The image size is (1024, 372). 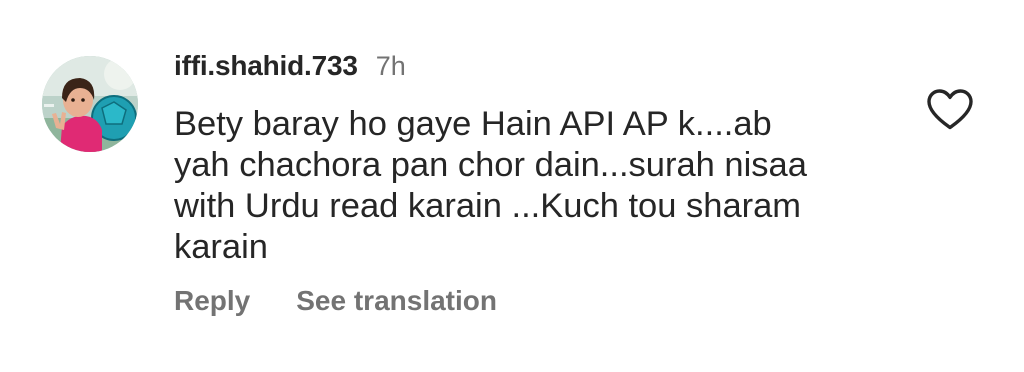 I want to click on comment-timestamp: 7h, so click(x=390, y=65).